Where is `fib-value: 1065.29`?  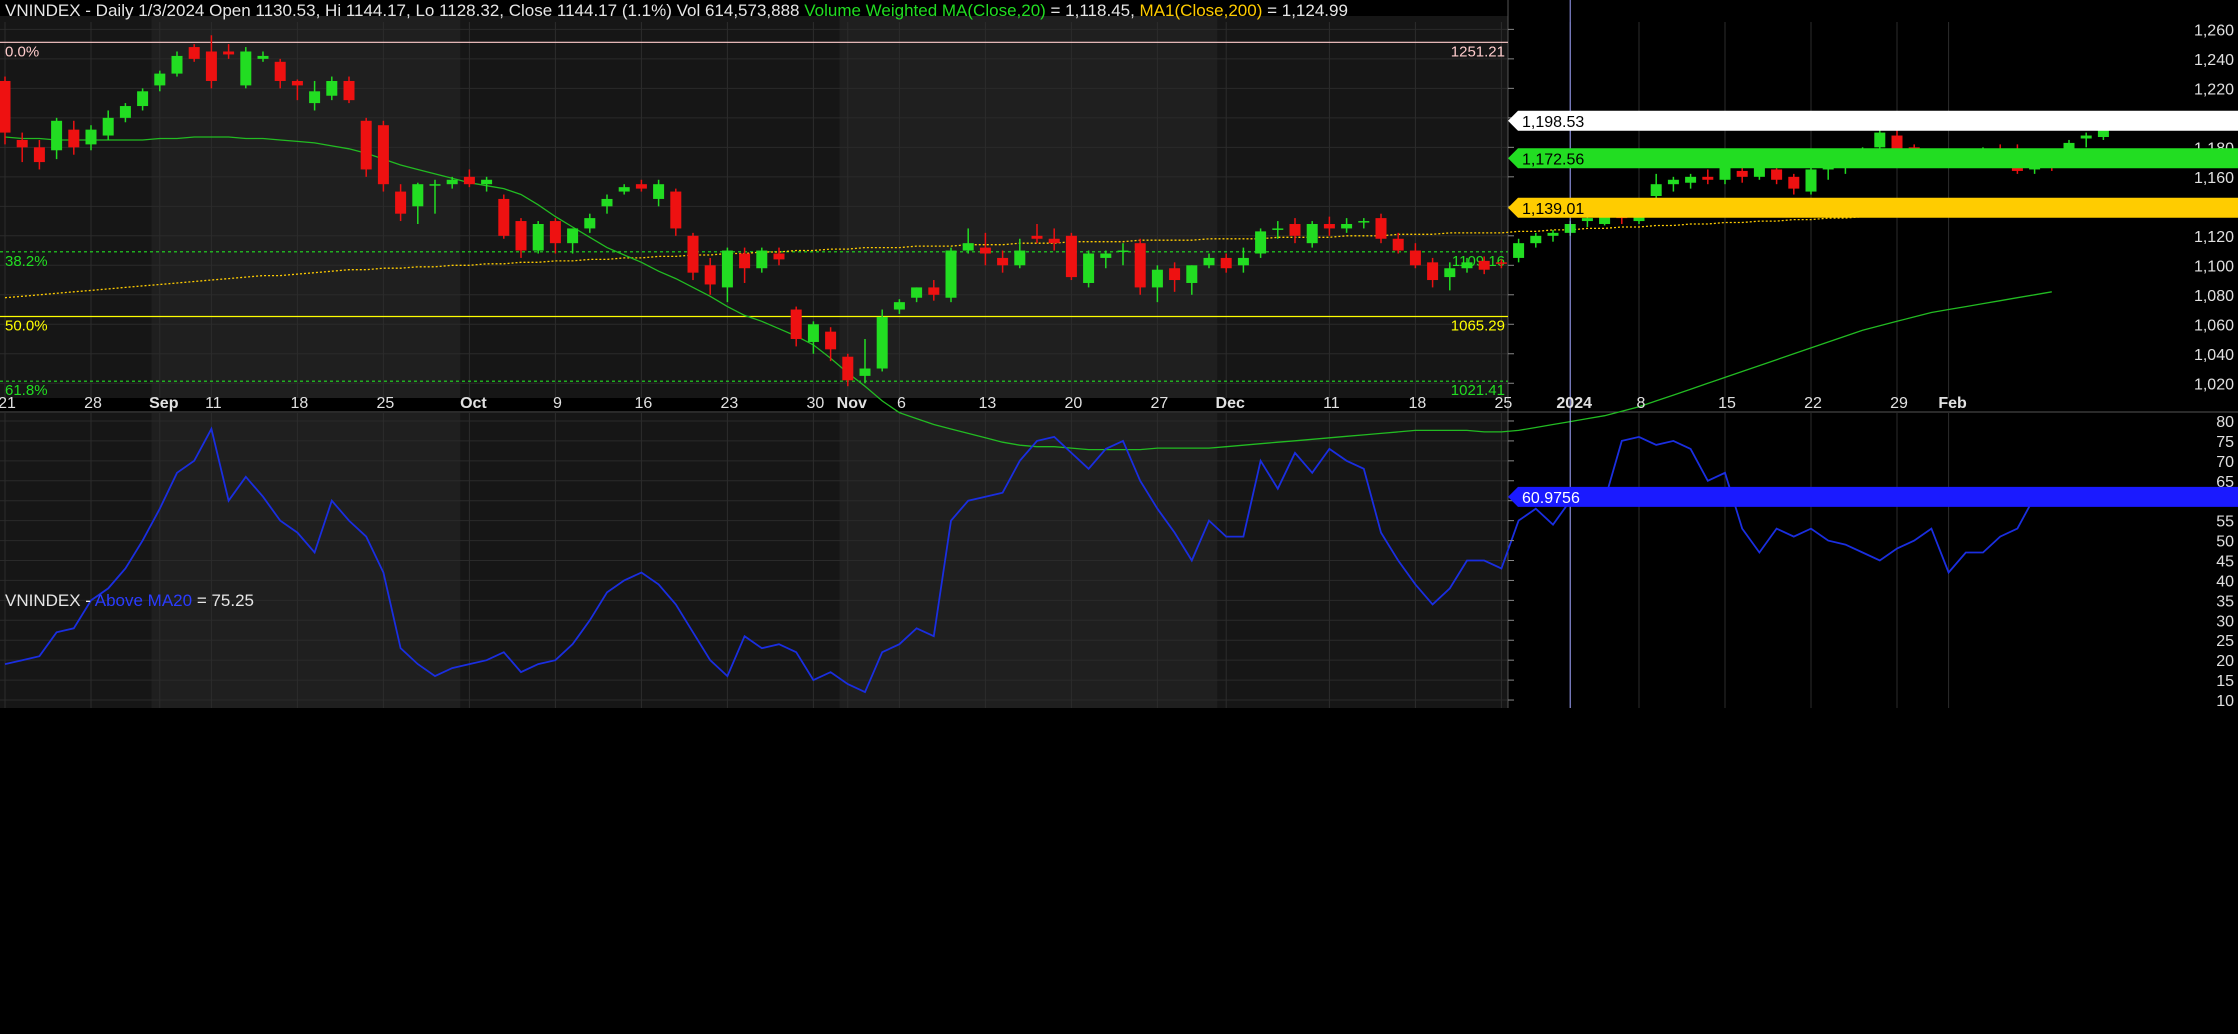 fib-value: 1065.29 is located at coordinates (1478, 325).